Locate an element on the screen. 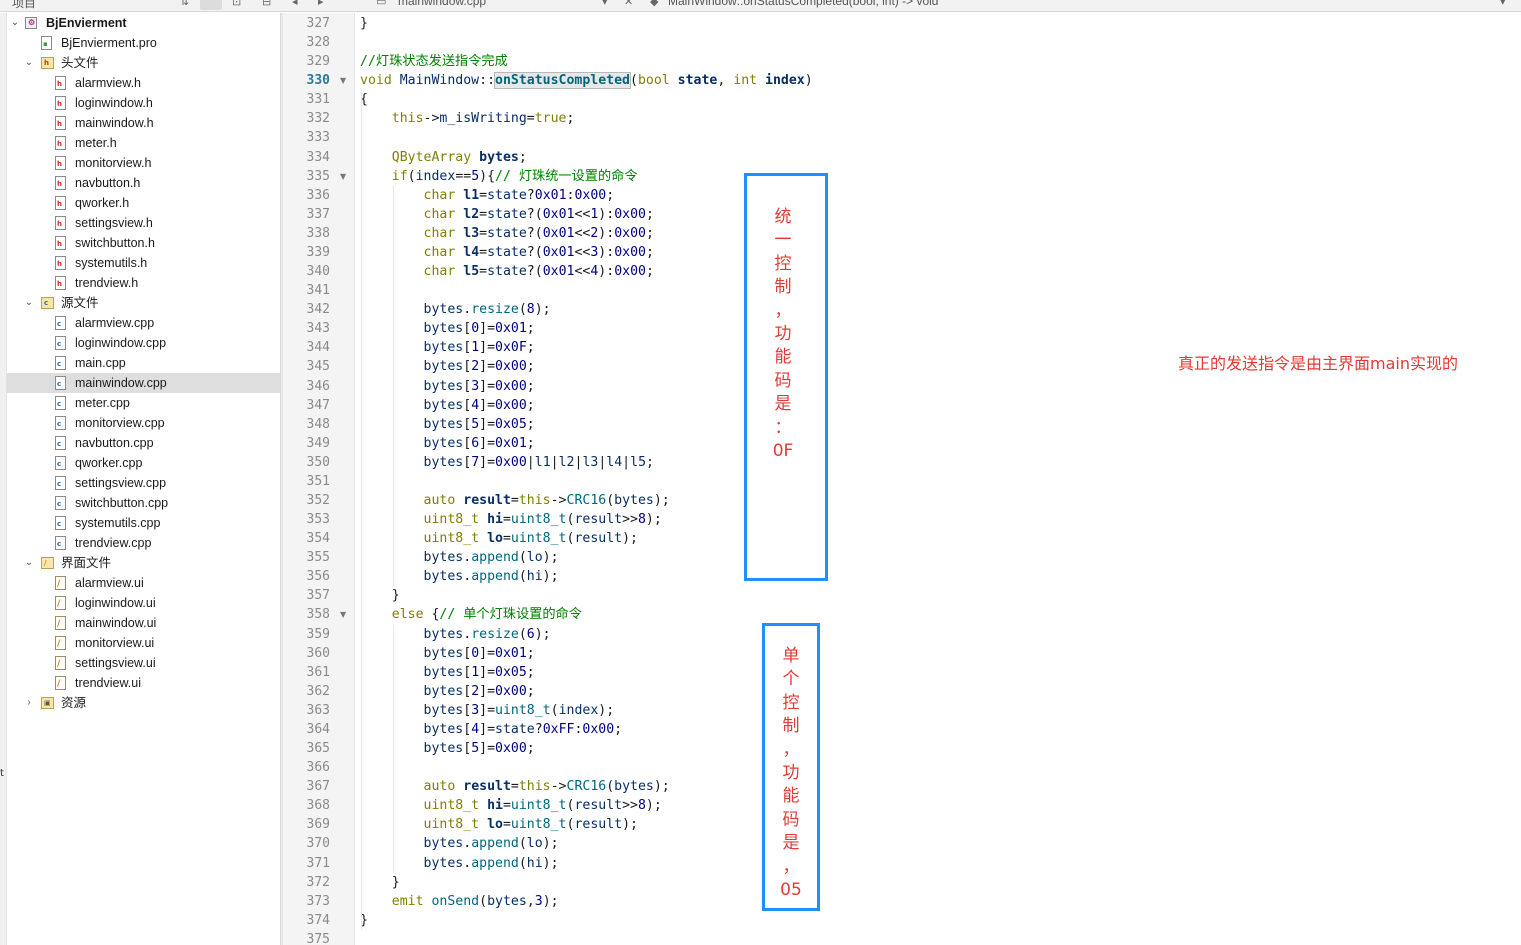 Image resolution: width=1521 pixels, height=945 pixels. tree-item: / alarmview.ui is located at coordinates (143, 583).